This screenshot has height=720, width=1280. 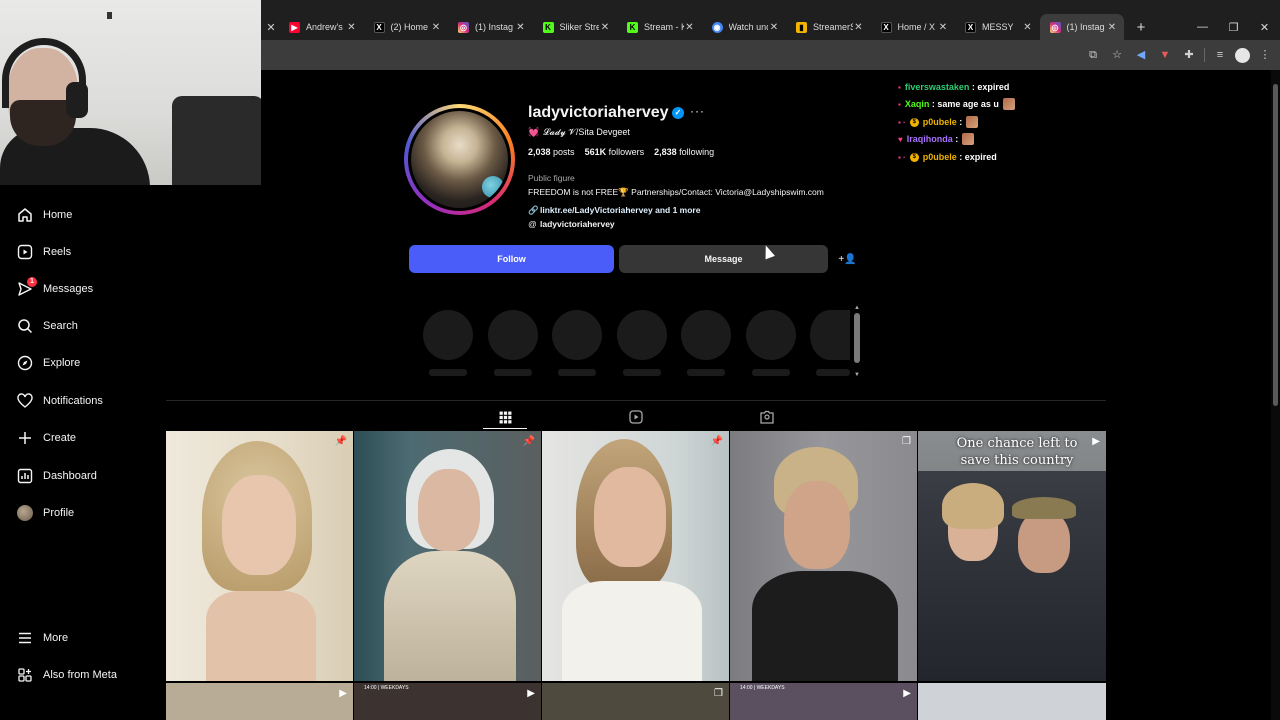 I want to click on sidebar-item-also-from-meta: Also from Meta, so click(x=82, y=675).